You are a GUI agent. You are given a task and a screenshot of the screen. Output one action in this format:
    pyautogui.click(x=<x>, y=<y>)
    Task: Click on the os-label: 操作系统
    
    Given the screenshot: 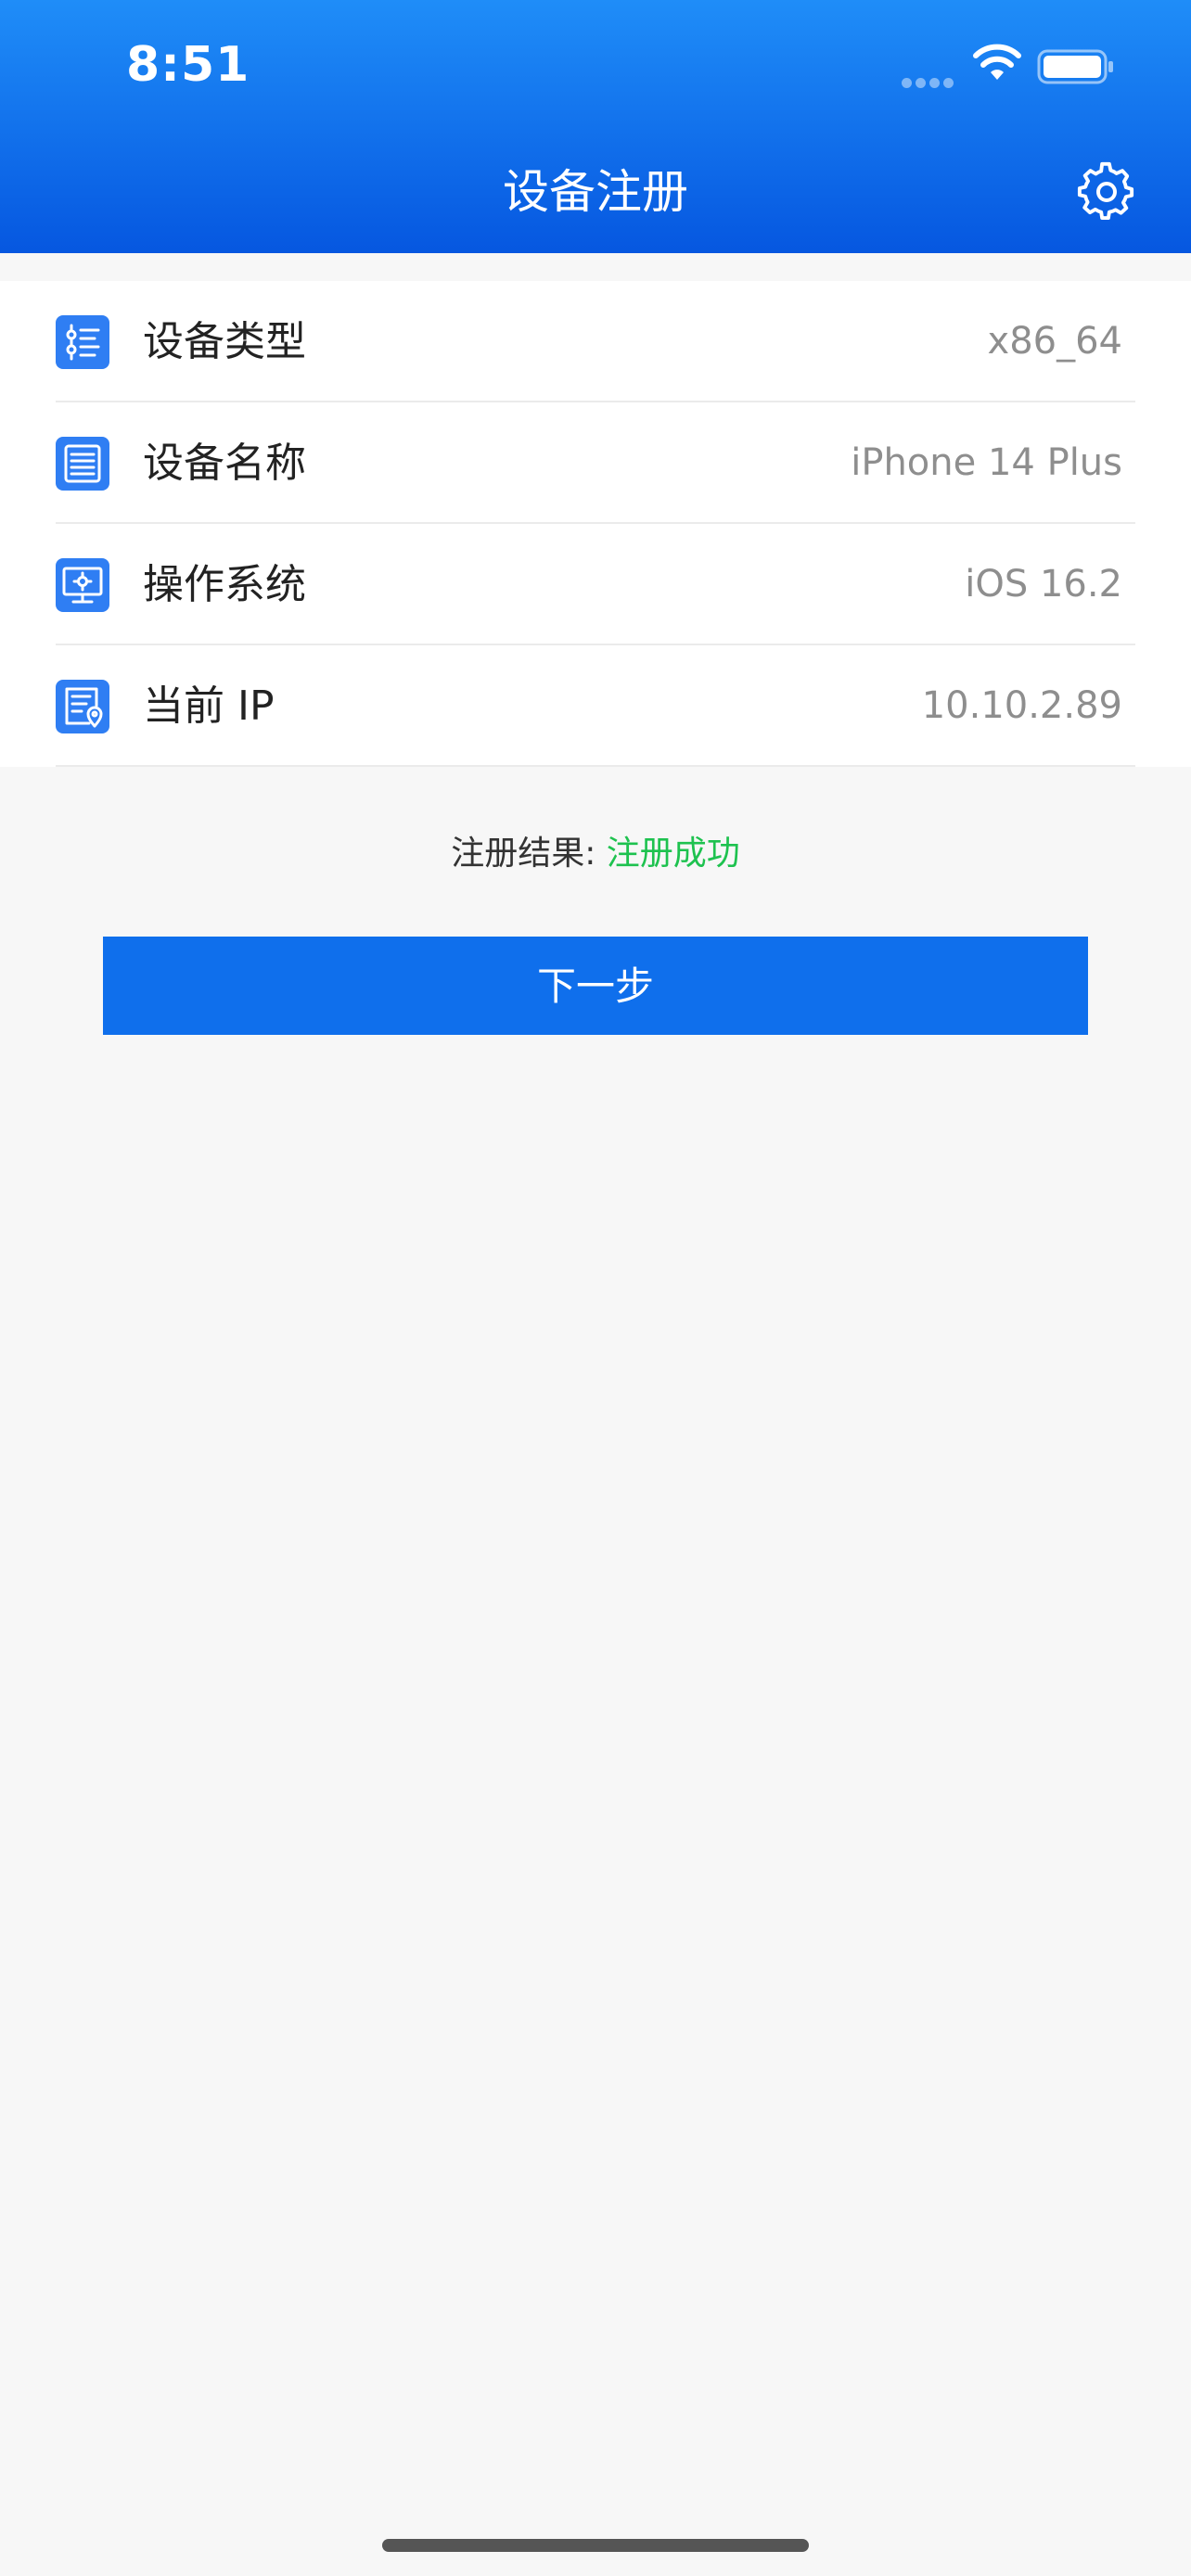 What is the action you would take?
    pyautogui.click(x=224, y=585)
    